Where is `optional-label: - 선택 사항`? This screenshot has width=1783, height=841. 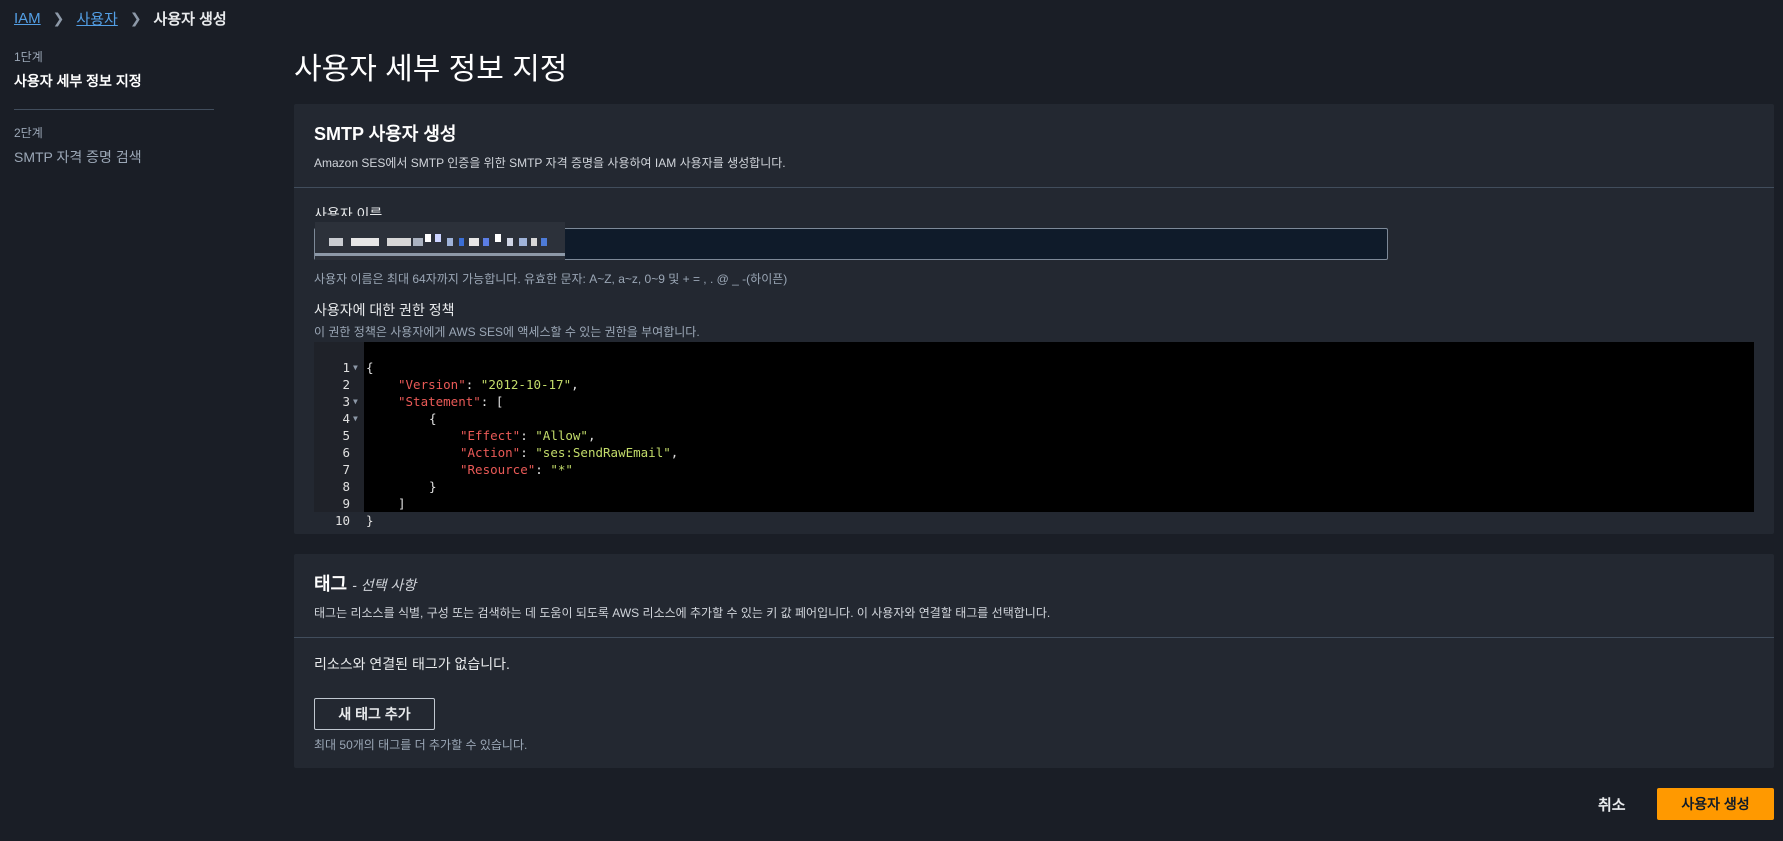
optional-label: - 선택 사항 is located at coordinates (384, 585).